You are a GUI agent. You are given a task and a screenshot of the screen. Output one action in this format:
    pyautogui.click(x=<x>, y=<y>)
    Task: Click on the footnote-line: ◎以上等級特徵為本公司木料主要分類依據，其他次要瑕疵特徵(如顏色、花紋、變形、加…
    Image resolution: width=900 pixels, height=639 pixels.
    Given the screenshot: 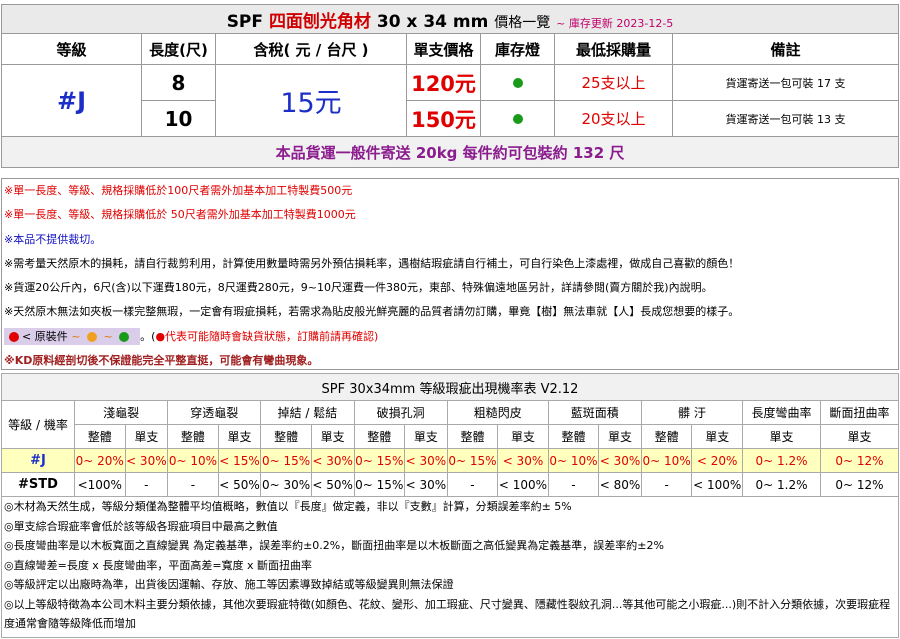 What is the action you would take?
    pyautogui.click(x=447, y=614)
    